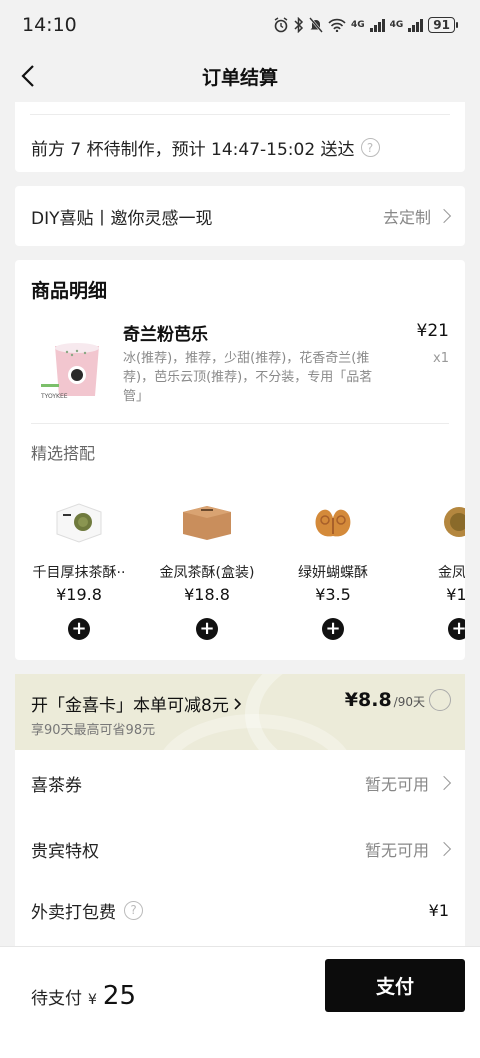 The height and width of the screenshot is (1058, 480). I want to click on back-arrow-icon, so click(27, 76).